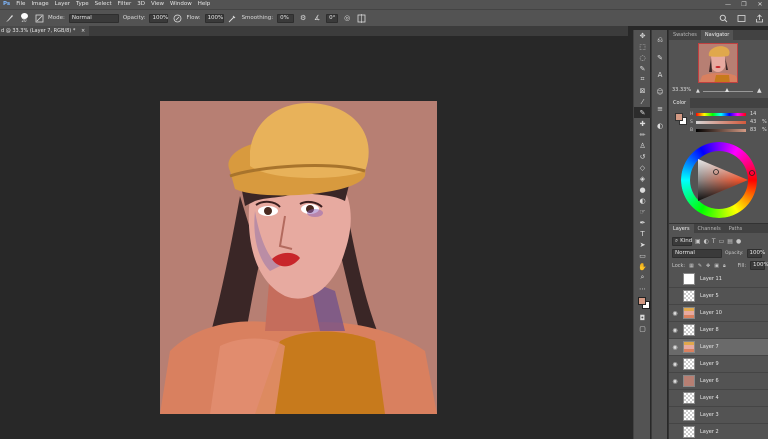  I want to click on smoothing-field: 0%, so click(286, 18).